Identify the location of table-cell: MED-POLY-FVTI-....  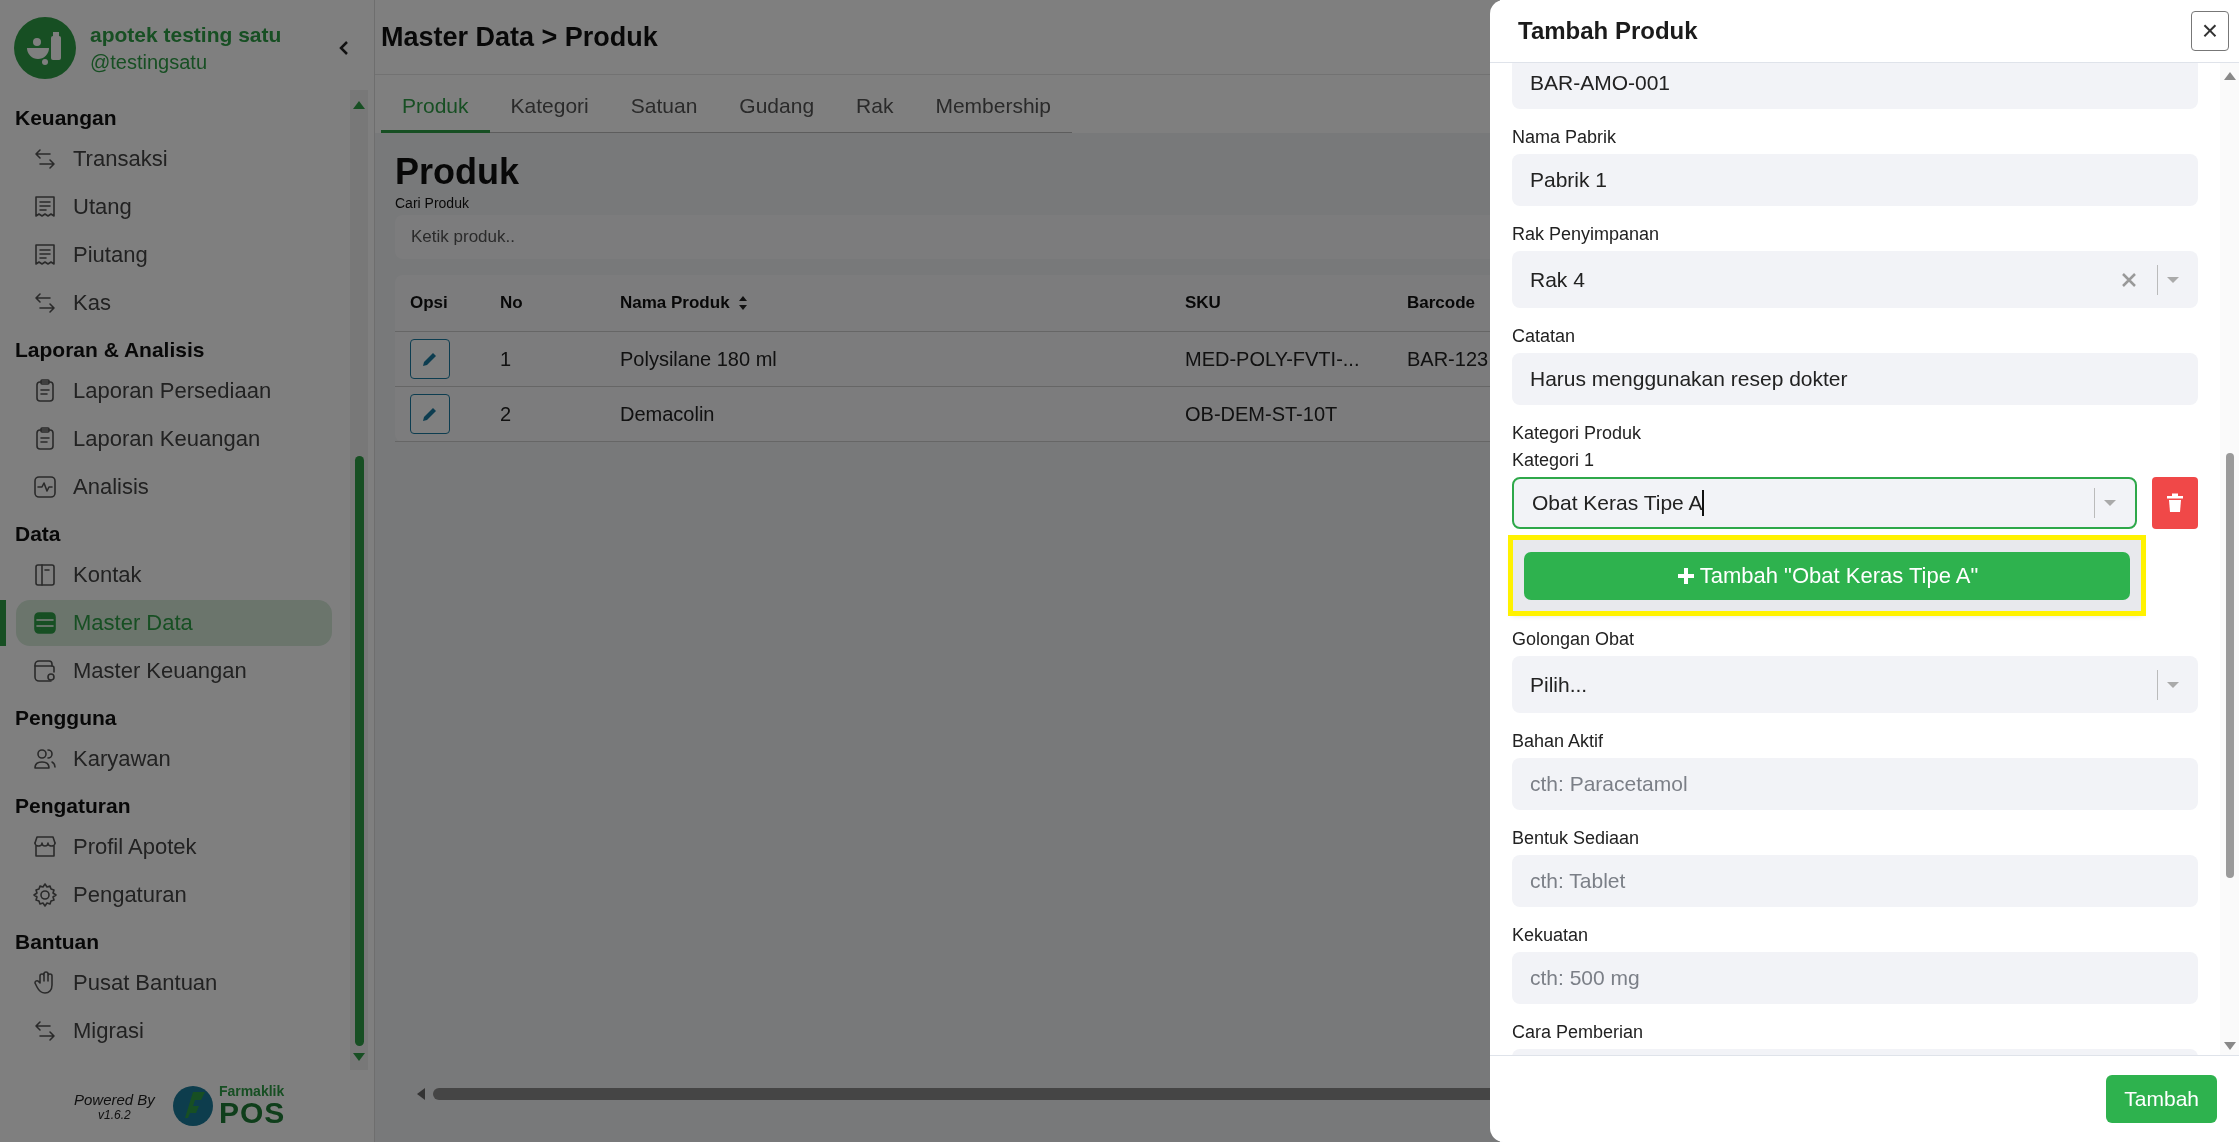
(1272, 358).